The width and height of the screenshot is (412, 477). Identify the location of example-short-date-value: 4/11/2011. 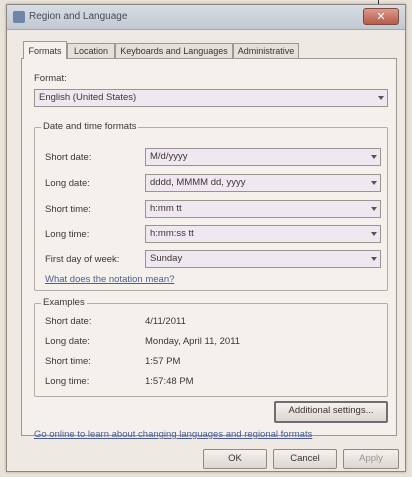
(165, 321).